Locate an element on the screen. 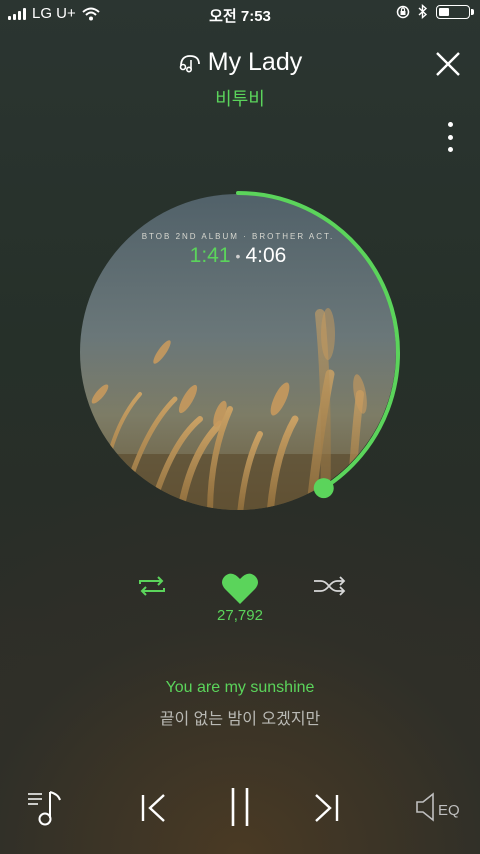  artist-name: 비투비 is located at coordinates (240, 98).